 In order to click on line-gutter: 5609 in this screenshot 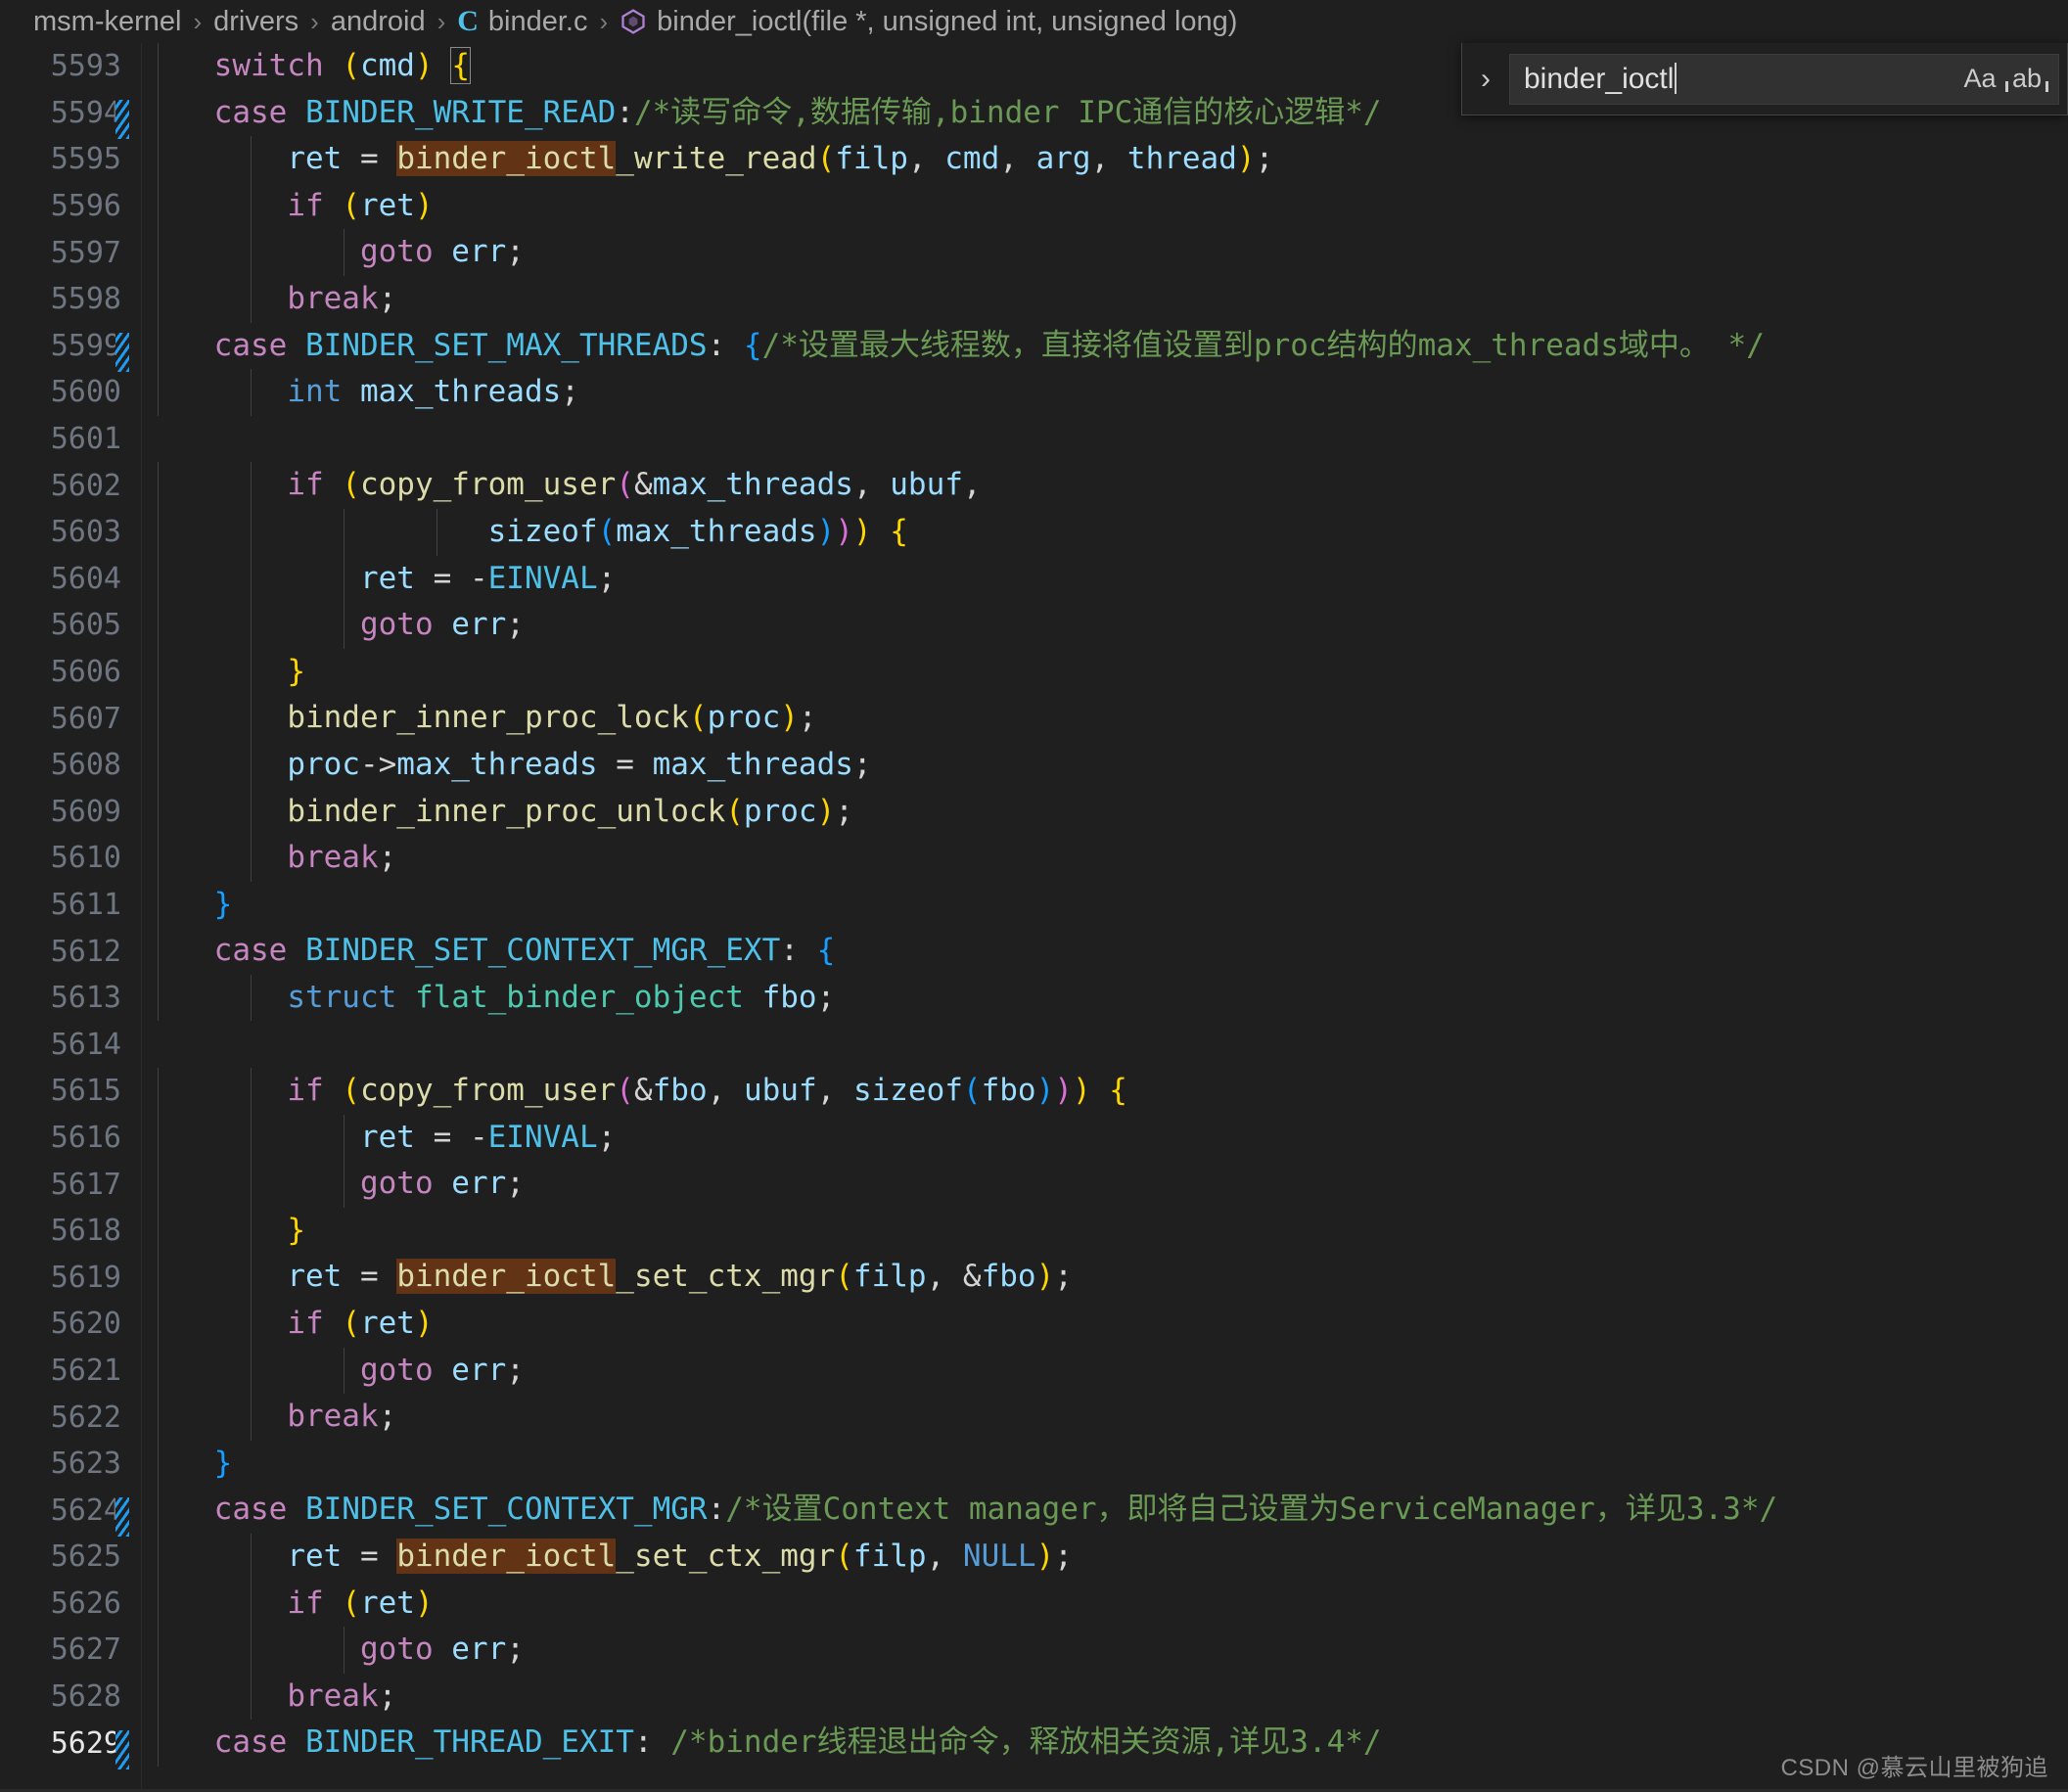, I will do `click(65, 812)`.